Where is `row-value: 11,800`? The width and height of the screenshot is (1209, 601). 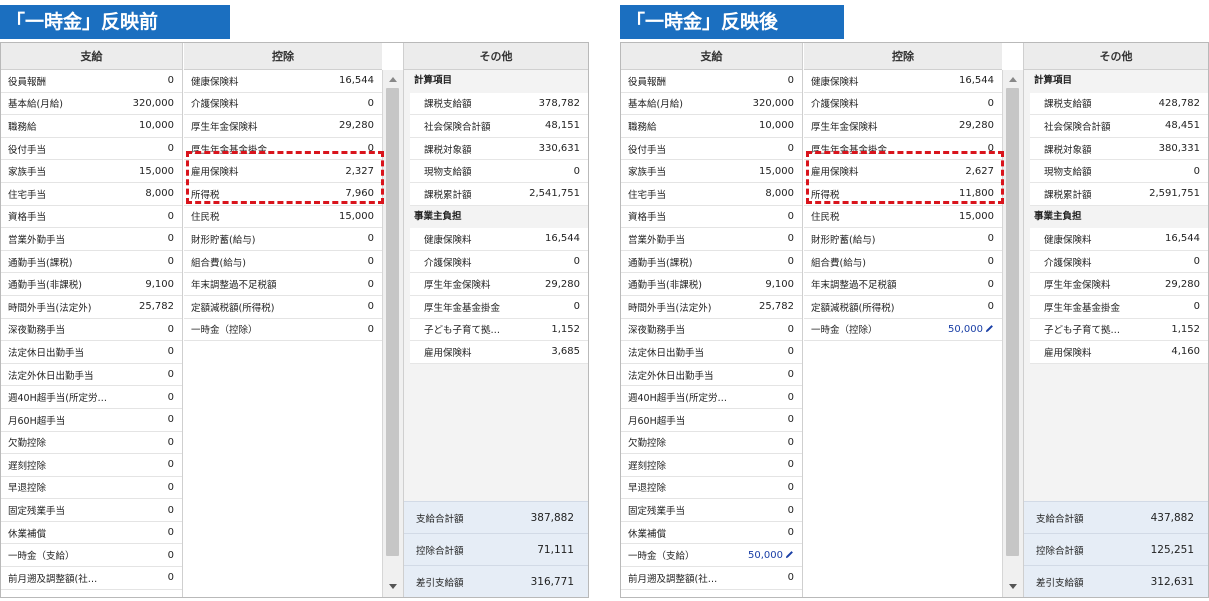
row-value: 11,800 is located at coordinates (976, 193).